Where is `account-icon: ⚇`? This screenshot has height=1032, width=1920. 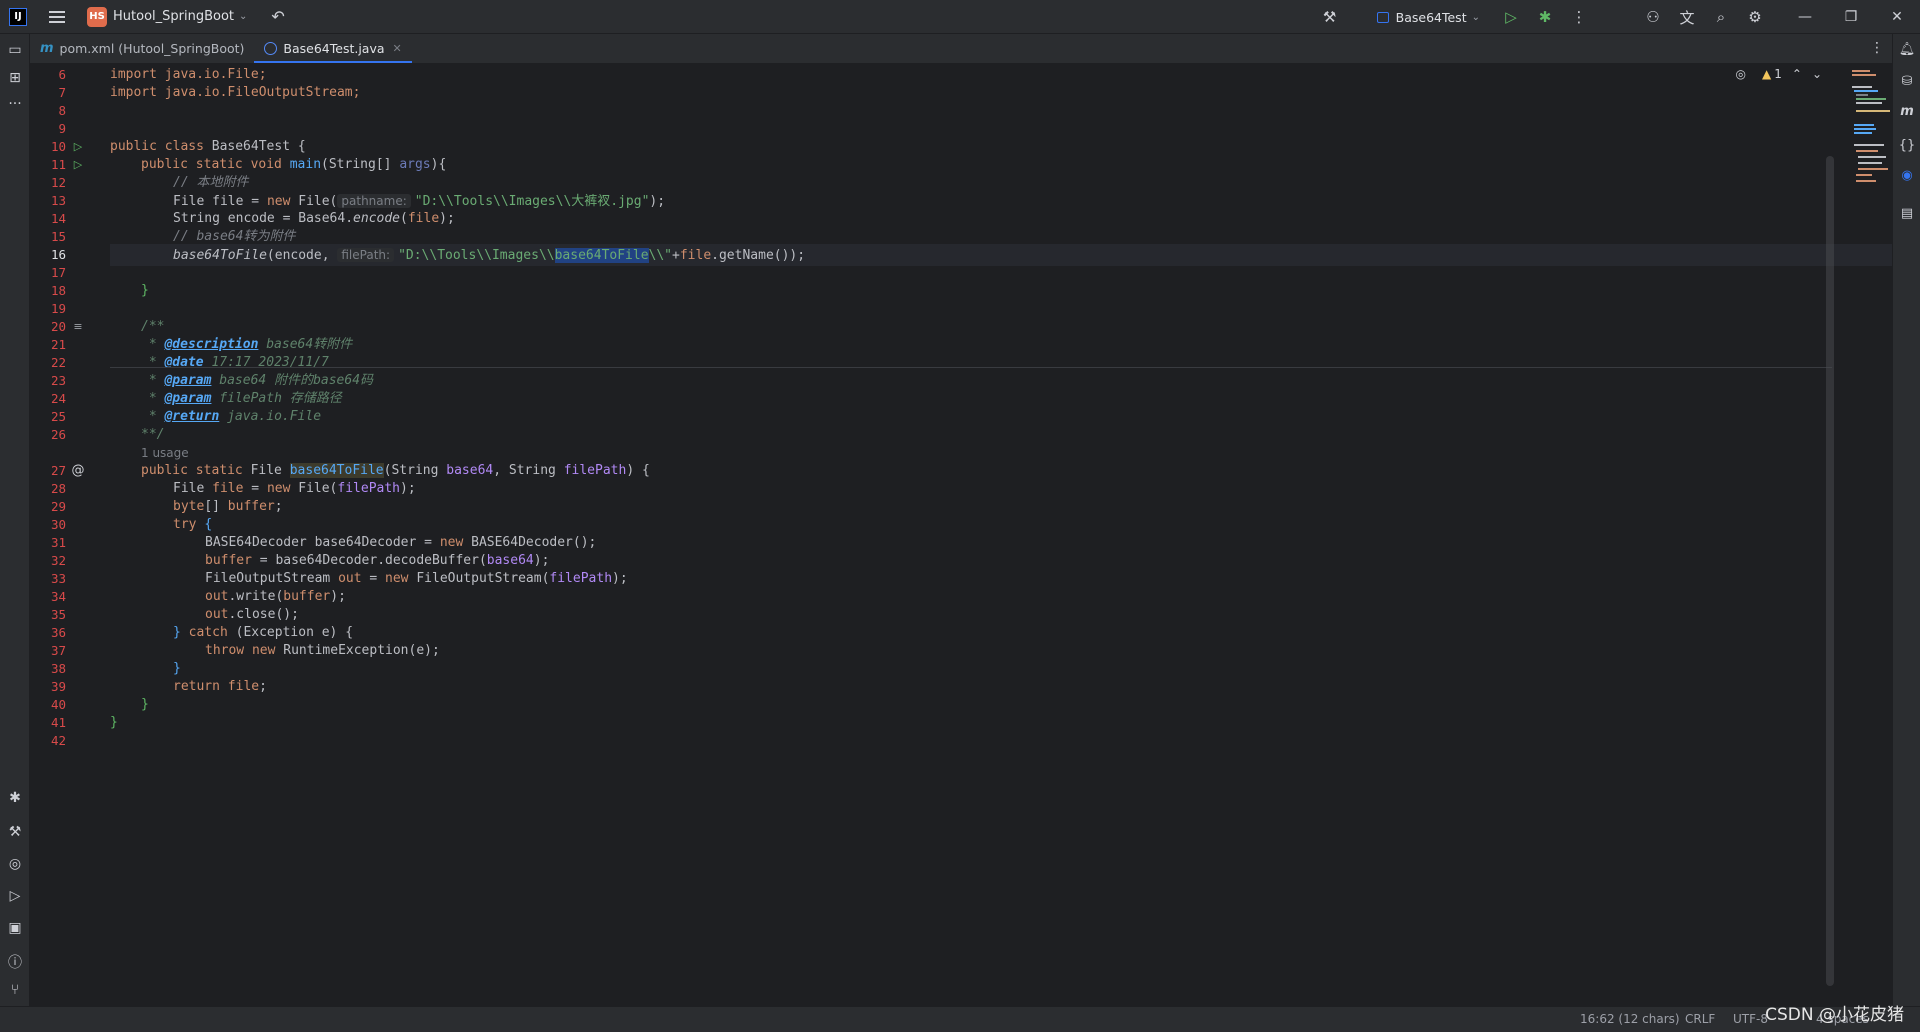
account-icon: ⚇ is located at coordinates (1653, 17).